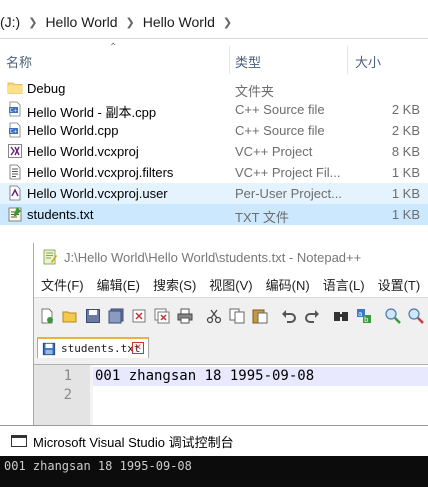 The image size is (428, 487). What do you see at coordinates (214, 58) in the screenshot?
I see `column-header-bar: ⌃ 名称 类型 大小` at bounding box center [214, 58].